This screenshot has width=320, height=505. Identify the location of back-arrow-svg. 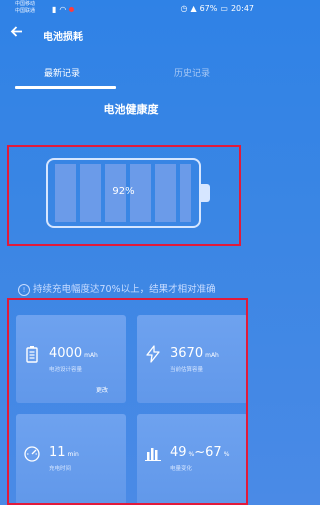
(16, 31).